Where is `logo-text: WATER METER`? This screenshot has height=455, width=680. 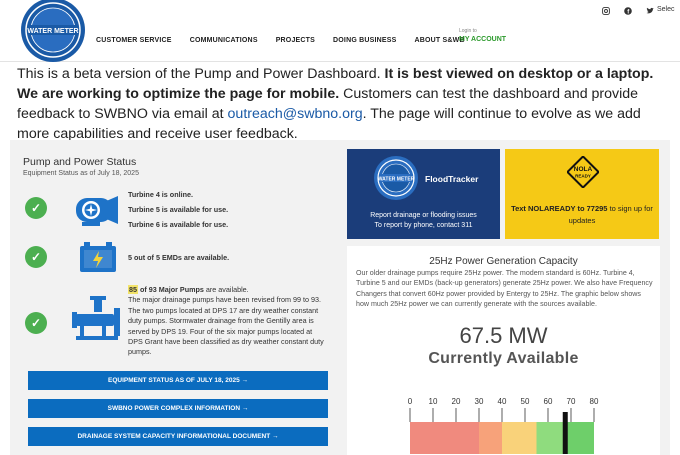 logo-text: WATER METER is located at coordinates (52, 31).